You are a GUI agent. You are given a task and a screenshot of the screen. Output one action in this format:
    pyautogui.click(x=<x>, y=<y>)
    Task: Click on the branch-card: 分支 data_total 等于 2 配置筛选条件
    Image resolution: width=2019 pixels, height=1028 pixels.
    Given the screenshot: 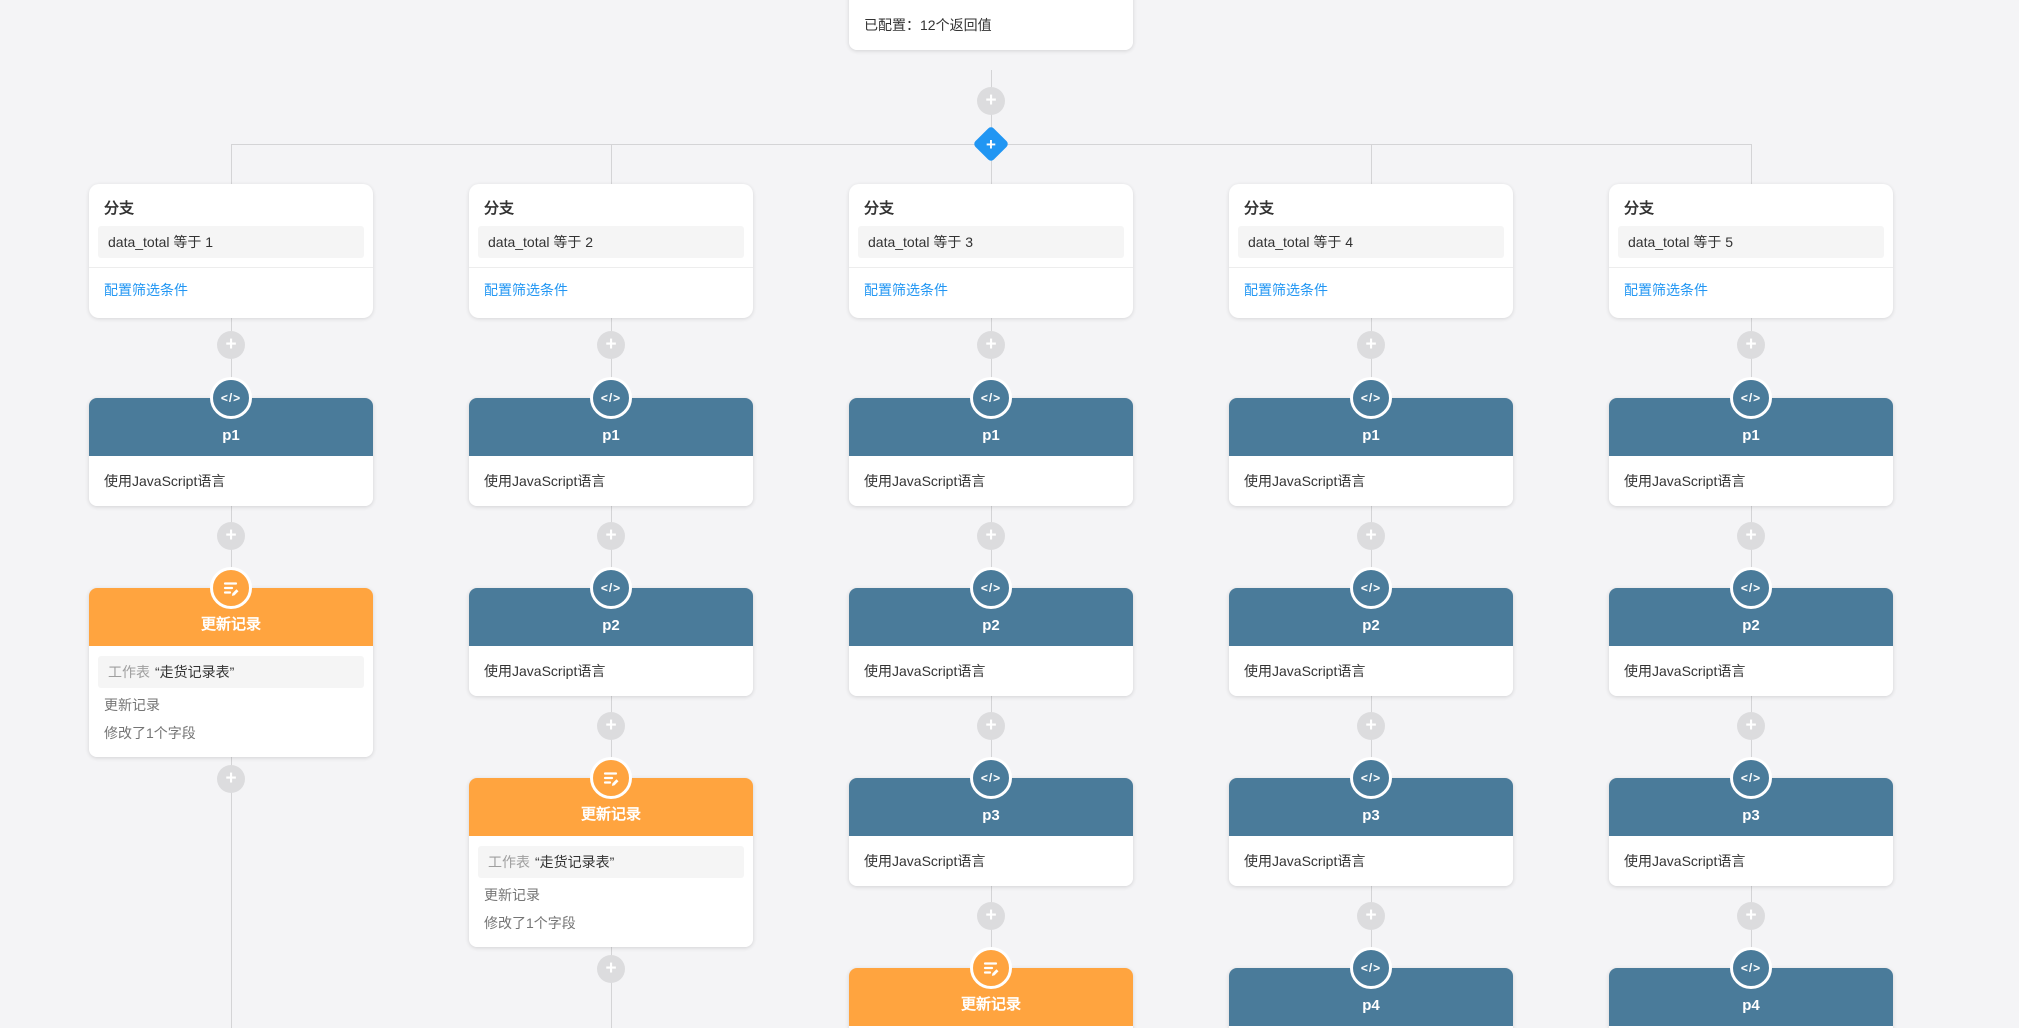 What is the action you would take?
    pyautogui.click(x=611, y=251)
    